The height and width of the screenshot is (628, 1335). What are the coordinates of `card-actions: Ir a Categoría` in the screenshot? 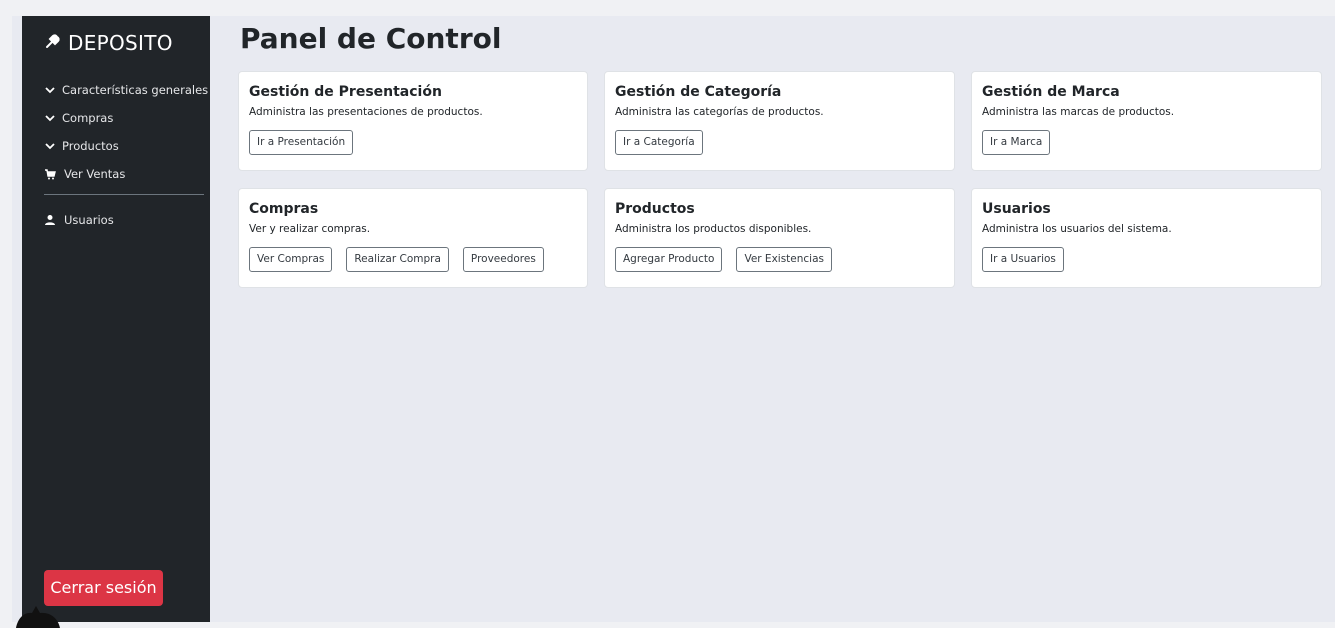 It's located at (779, 142).